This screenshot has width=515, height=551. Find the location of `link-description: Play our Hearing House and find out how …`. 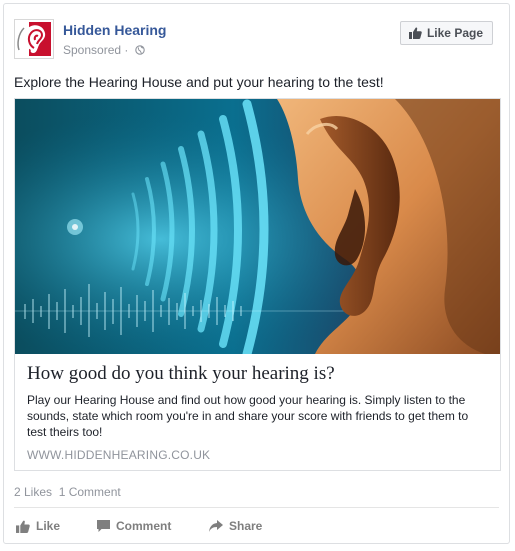

link-description: Play our Hearing House and find out how … is located at coordinates (248, 416).